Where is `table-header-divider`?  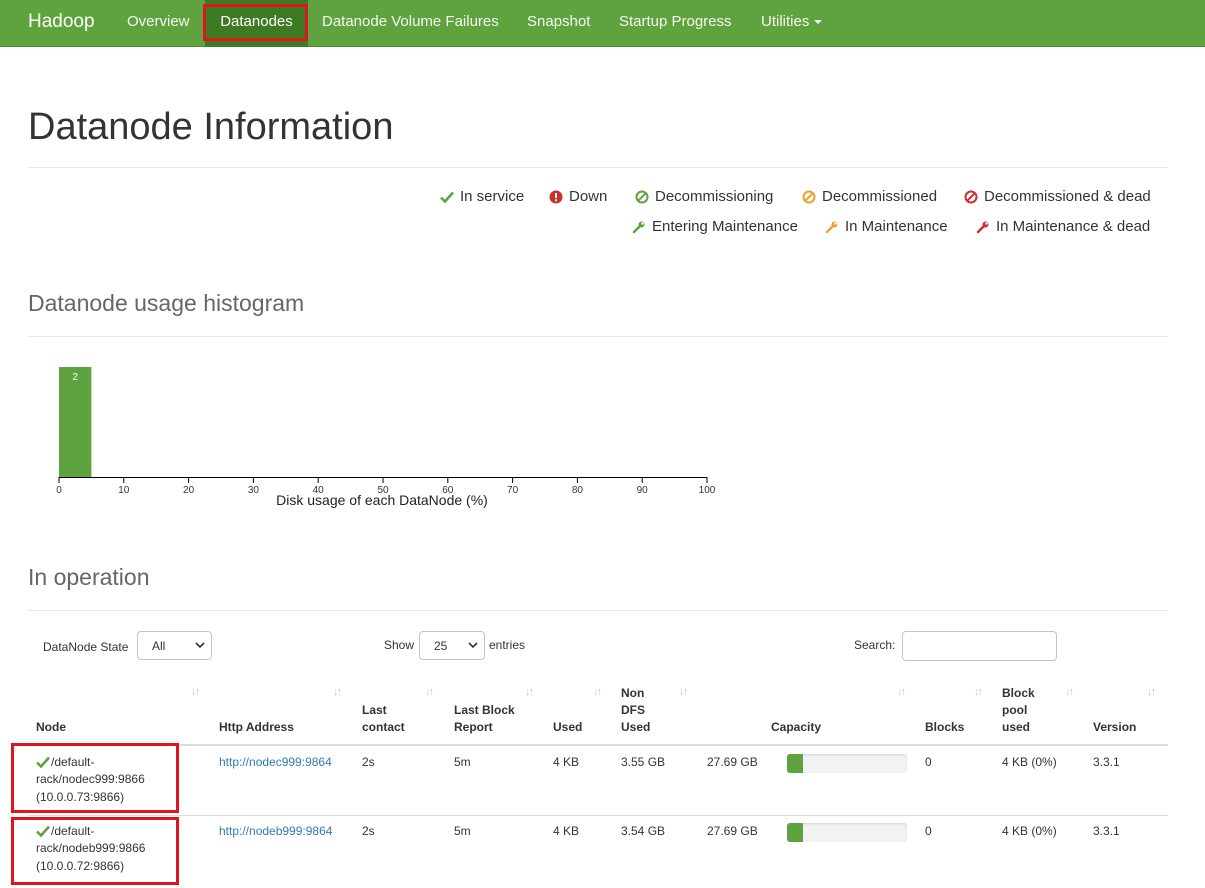
table-header-divider is located at coordinates (598, 745).